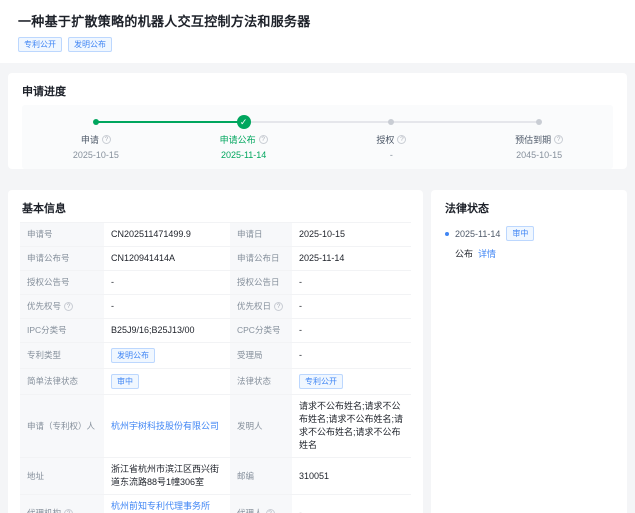 This screenshot has width=635, height=513. What do you see at coordinates (520, 233) in the screenshot?
I see `legal-status-item-tag: 审中` at bounding box center [520, 233].